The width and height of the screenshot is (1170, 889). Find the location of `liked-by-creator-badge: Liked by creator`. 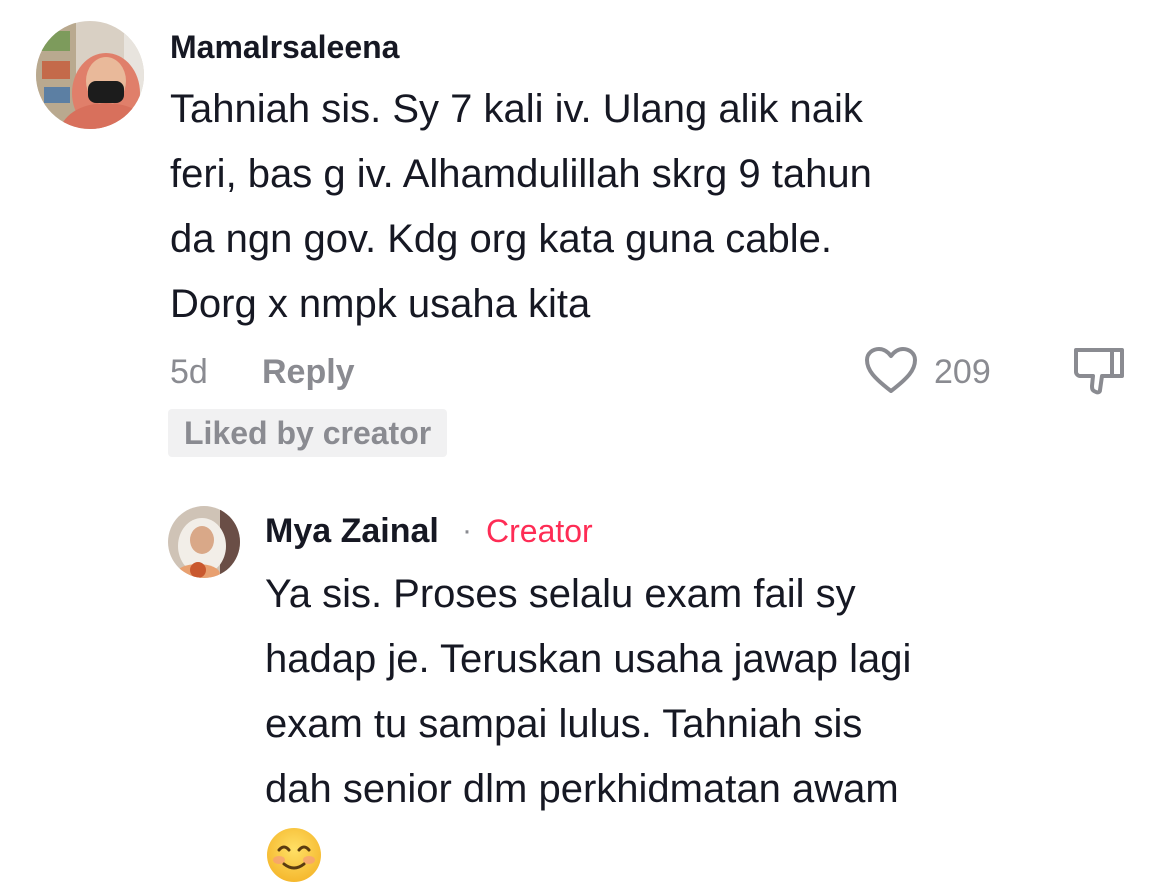

liked-by-creator-badge: Liked by creator is located at coordinates (308, 433).